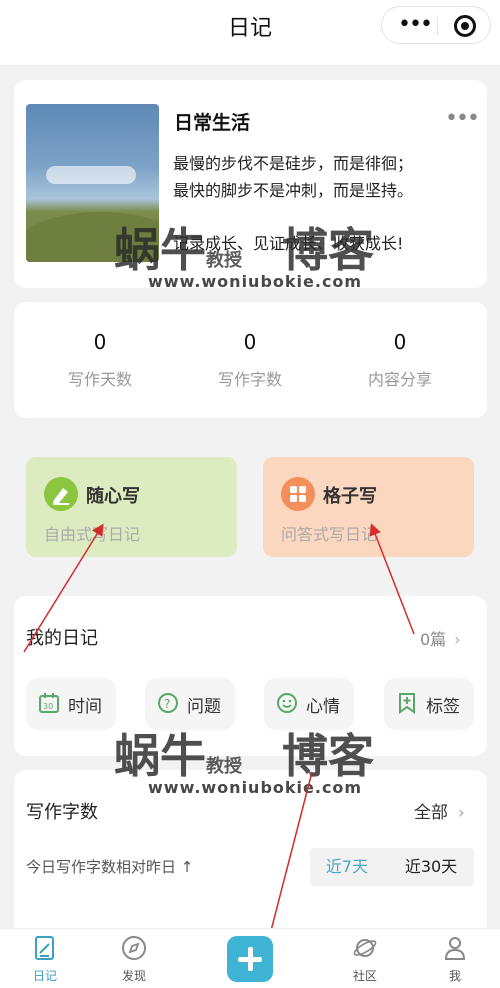 The height and width of the screenshot is (988, 500). What do you see at coordinates (255, 787) in the screenshot?
I see `watermark-url-2: www.woniubokie.com` at bounding box center [255, 787].